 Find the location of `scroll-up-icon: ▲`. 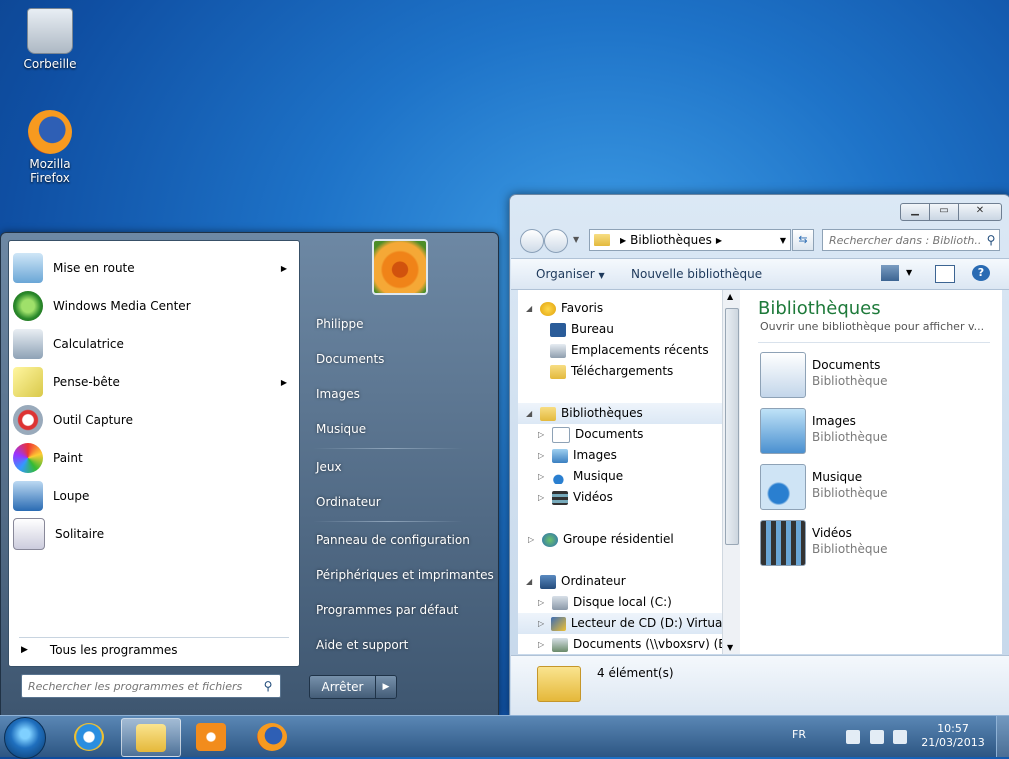

scroll-up-icon: ▲ is located at coordinates (730, 296).